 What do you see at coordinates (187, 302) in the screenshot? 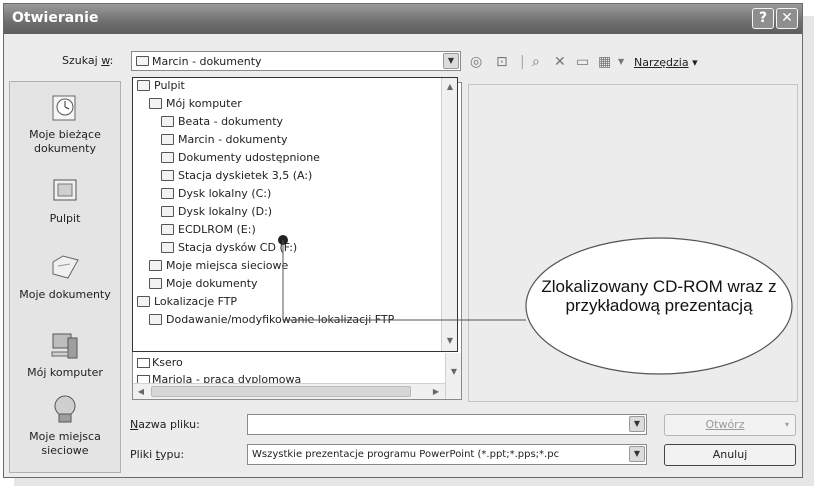
I see `dropdown-item: Lokalizacje FTP` at bounding box center [187, 302].